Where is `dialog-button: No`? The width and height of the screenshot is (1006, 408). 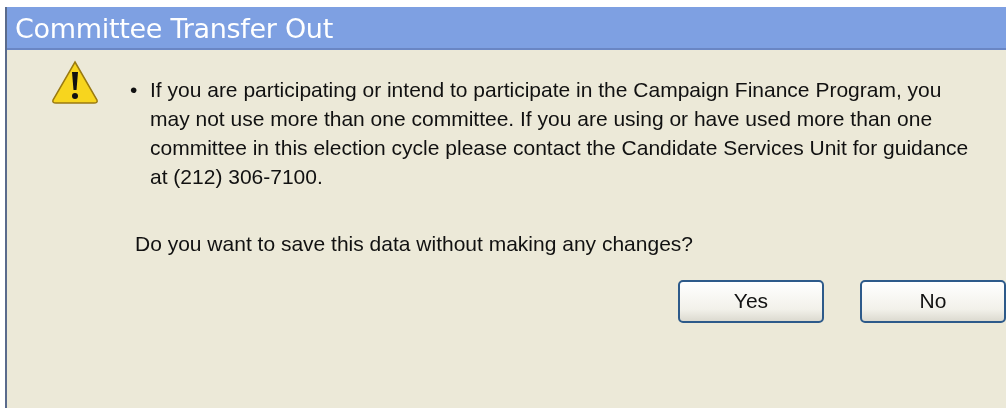 dialog-button: No is located at coordinates (933, 301).